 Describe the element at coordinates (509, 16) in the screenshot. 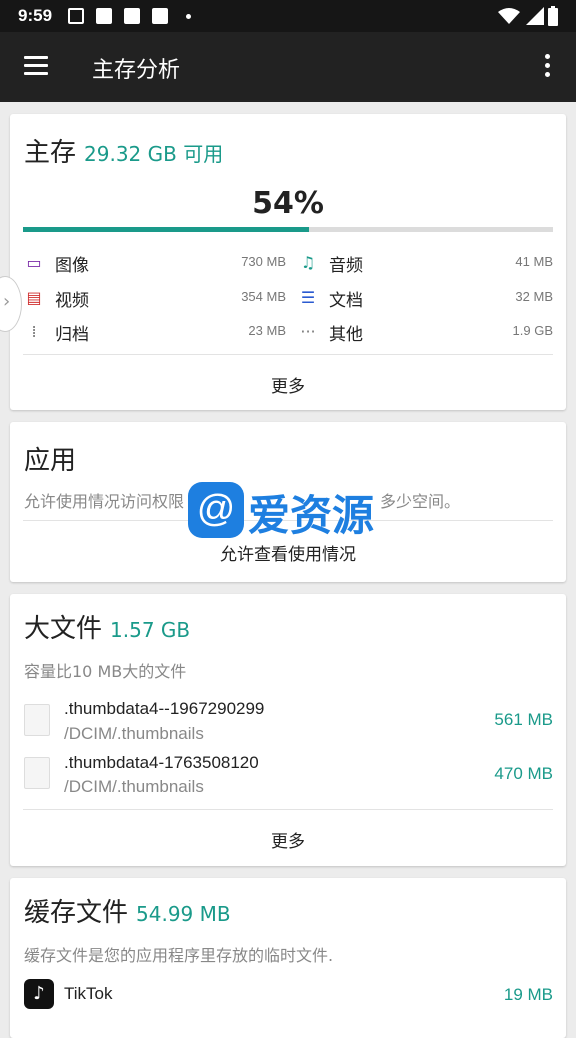

I see `wifi-icon` at that location.